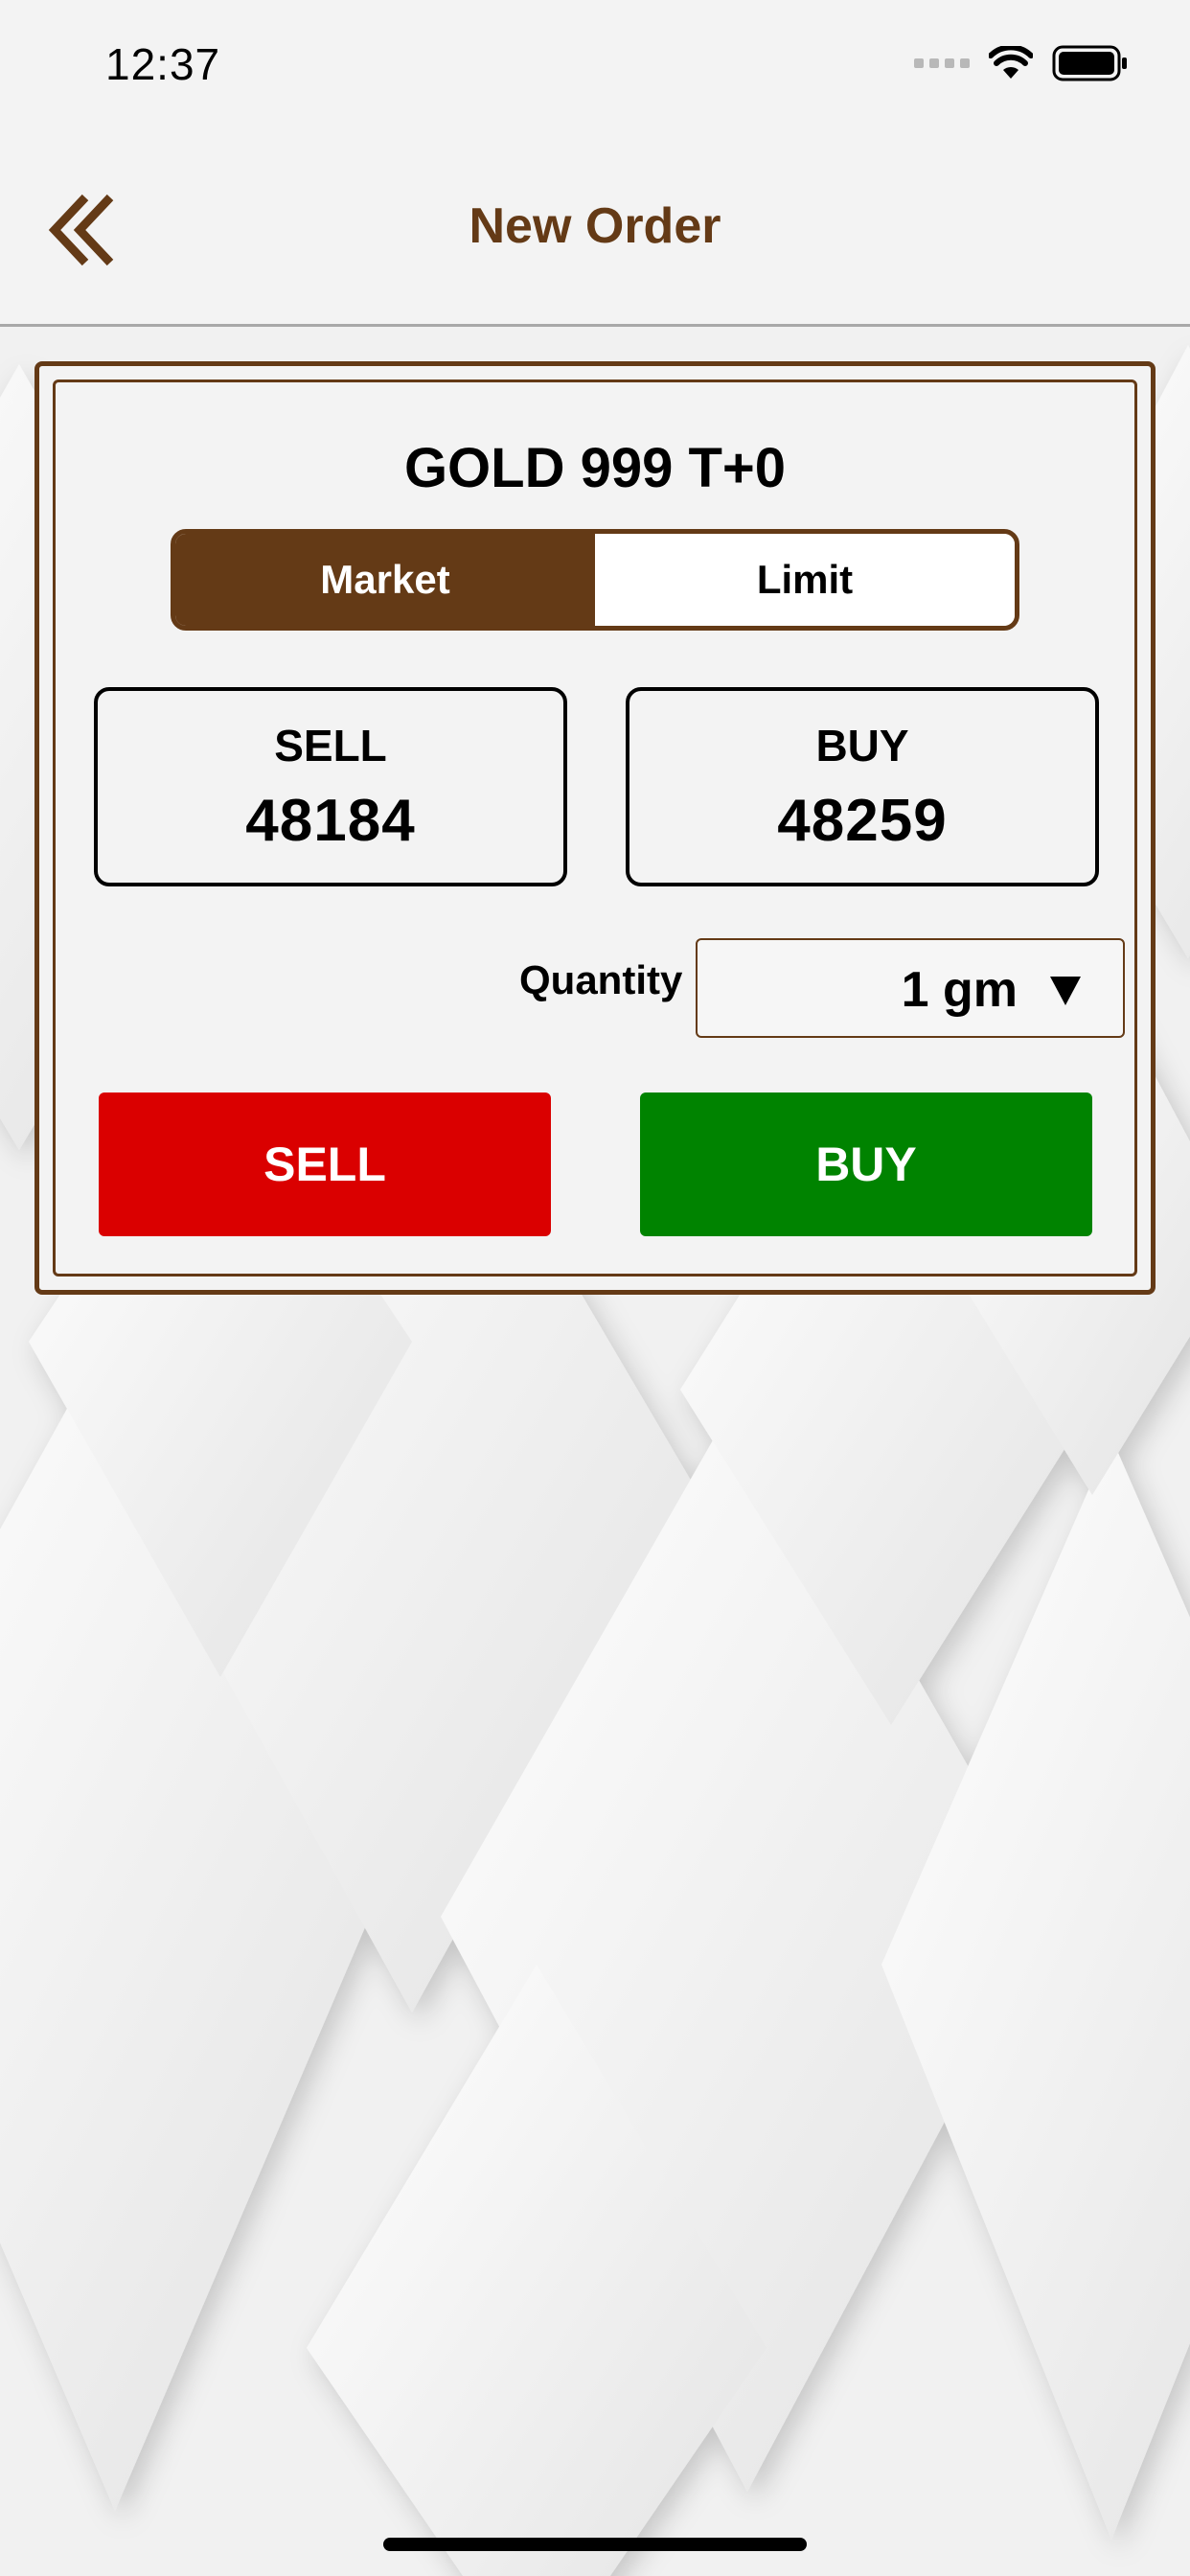 The image size is (1190, 2576). What do you see at coordinates (805, 580) in the screenshot?
I see `tab-limit: Limit` at bounding box center [805, 580].